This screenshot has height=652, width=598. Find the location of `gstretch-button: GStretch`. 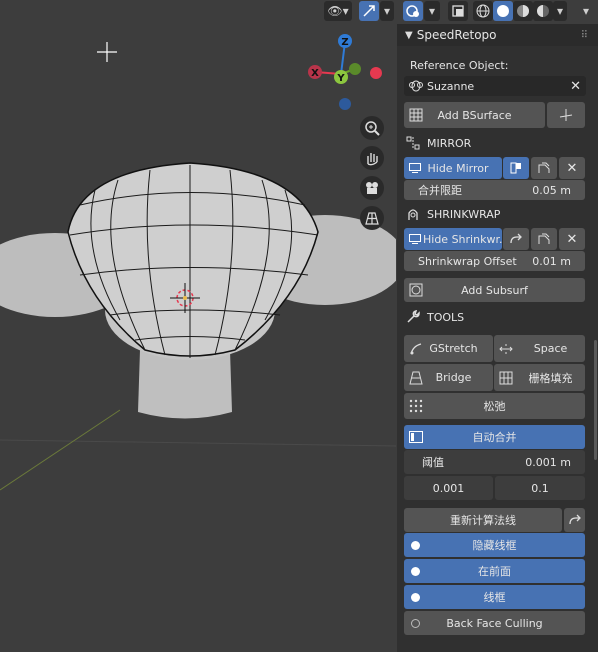

gstretch-button: GStretch is located at coordinates (448, 348).